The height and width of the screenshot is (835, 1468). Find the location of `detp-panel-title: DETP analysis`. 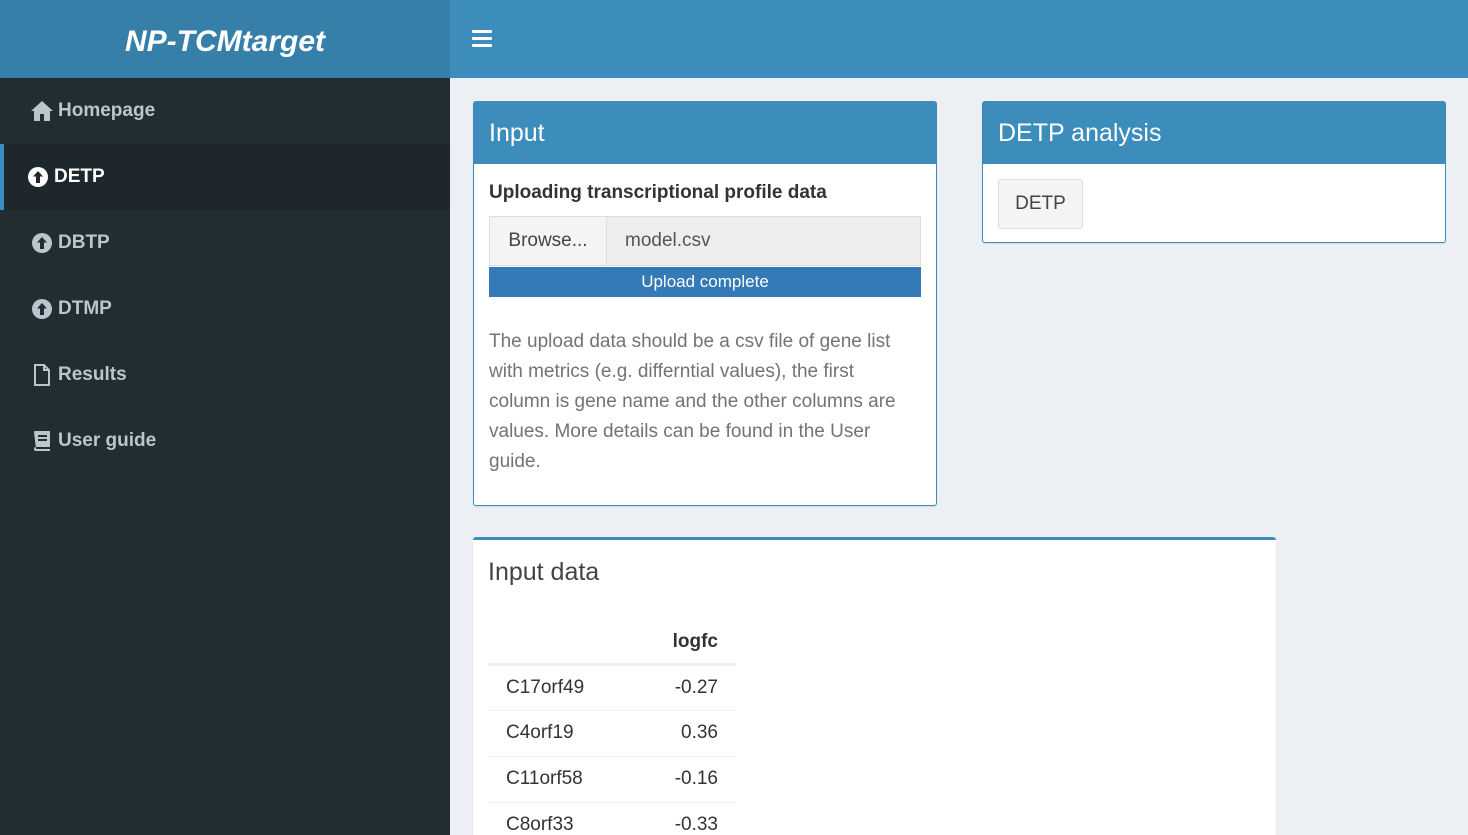

detp-panel-title: DETP analysis is located at coordinates (1214, 133).